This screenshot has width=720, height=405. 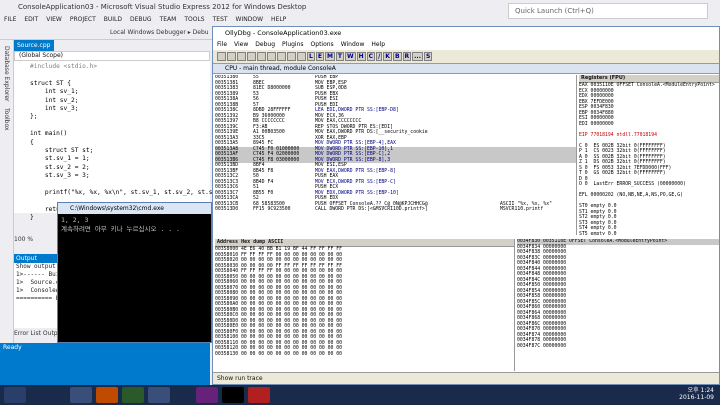 What do you see at coordinates (466, 378) in the screenshot?
I see `ollydbg-status-bar: Show run trace` at bounding box center [466, 378].